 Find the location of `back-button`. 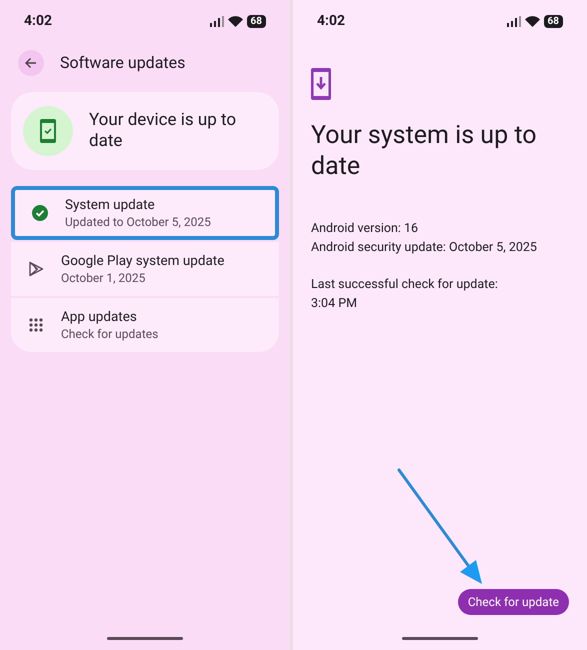

back-button is located at coordinates (31, 63).